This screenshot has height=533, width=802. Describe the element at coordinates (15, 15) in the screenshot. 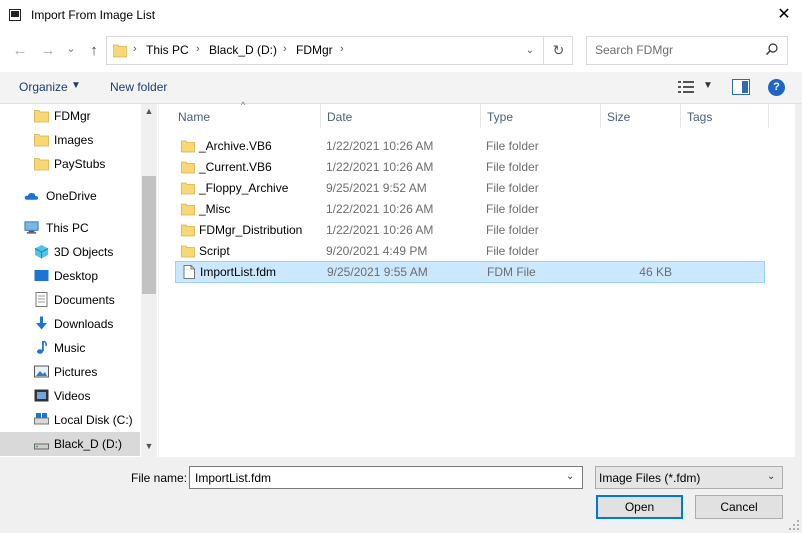

I see `app-icon` at that location.